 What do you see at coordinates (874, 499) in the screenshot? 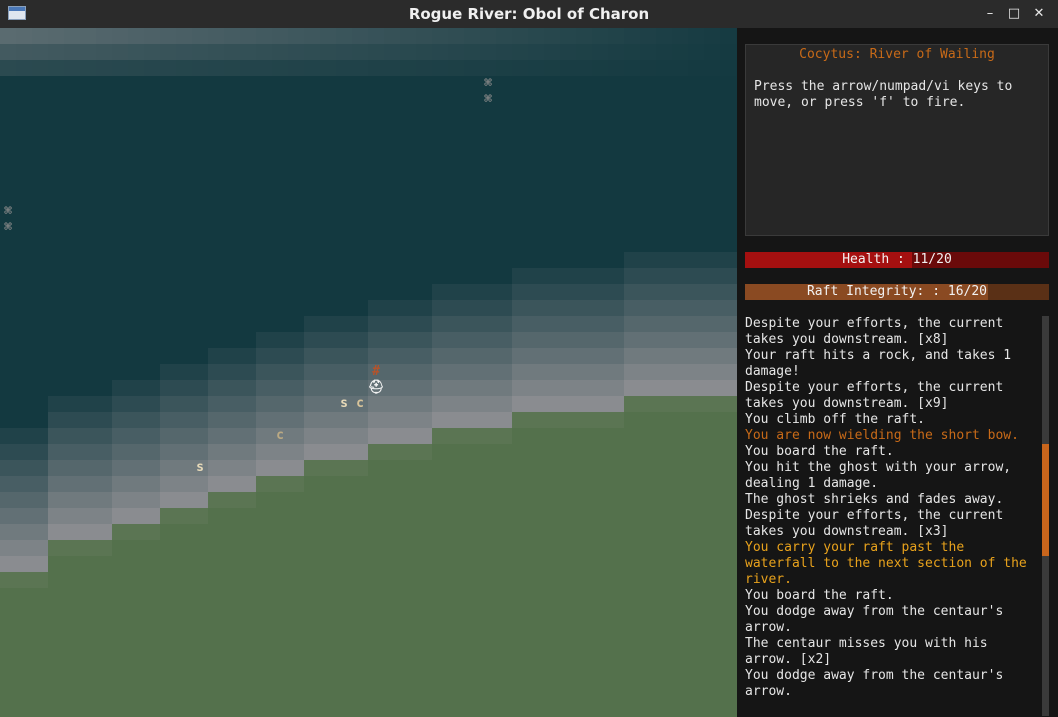
I see `log-message: The ghost shrieks and fades away.` at bounding box center [874, 499].